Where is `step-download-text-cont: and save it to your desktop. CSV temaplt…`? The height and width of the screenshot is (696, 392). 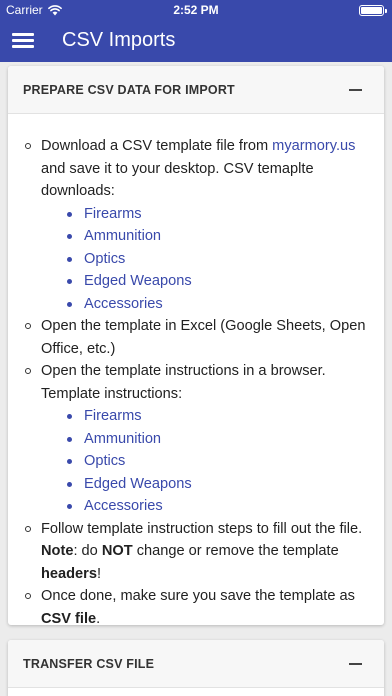
step-download-text-cont: and save it to your desktop. CSV temaplt… is located at coordinates (177, 180).